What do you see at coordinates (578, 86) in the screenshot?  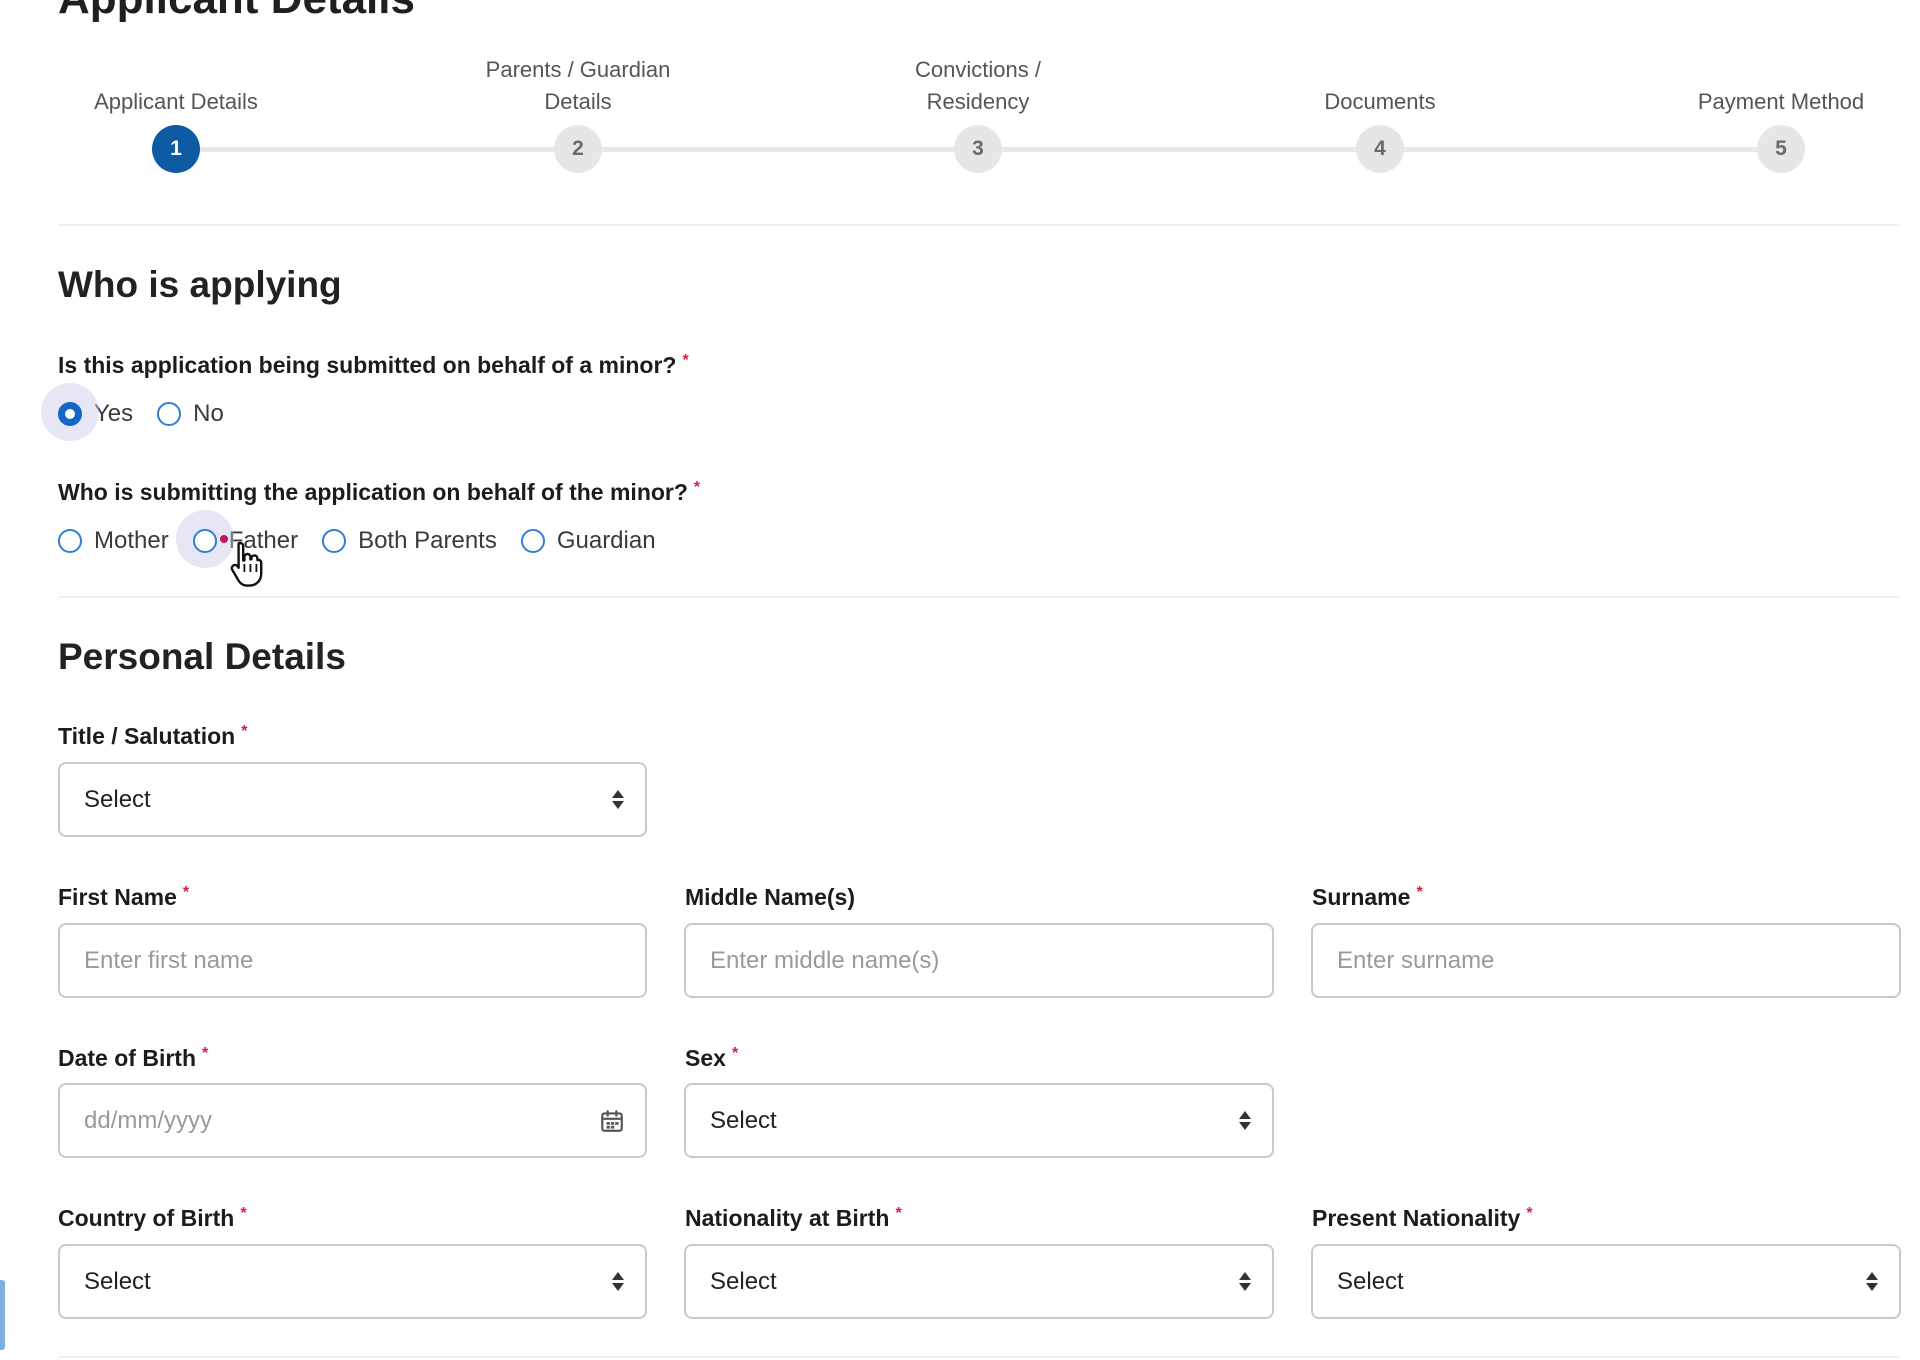 I see `step-label: Parents / Guardian Details` at bounding box center [578, 86].